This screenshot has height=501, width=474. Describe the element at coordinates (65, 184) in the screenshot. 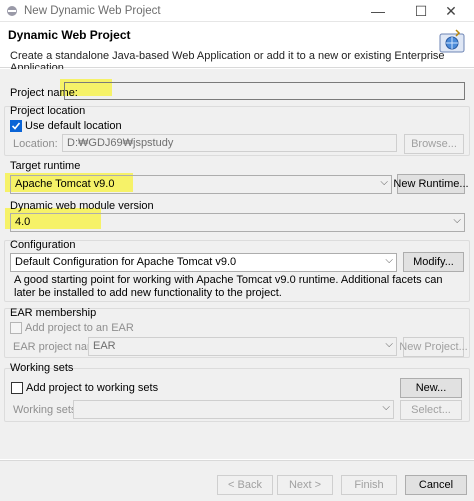

I see `target-runtime-value: Apache Tomcat v9.0` at that location.